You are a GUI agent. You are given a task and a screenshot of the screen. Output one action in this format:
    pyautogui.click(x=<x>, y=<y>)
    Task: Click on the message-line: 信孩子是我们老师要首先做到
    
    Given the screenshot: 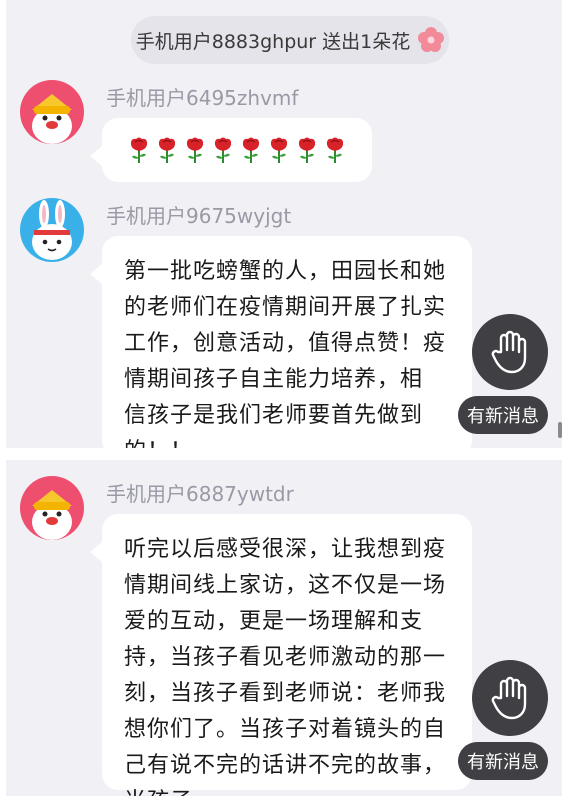 What is the action you would take?
    pyautogui.click(x=274, y=415)
    